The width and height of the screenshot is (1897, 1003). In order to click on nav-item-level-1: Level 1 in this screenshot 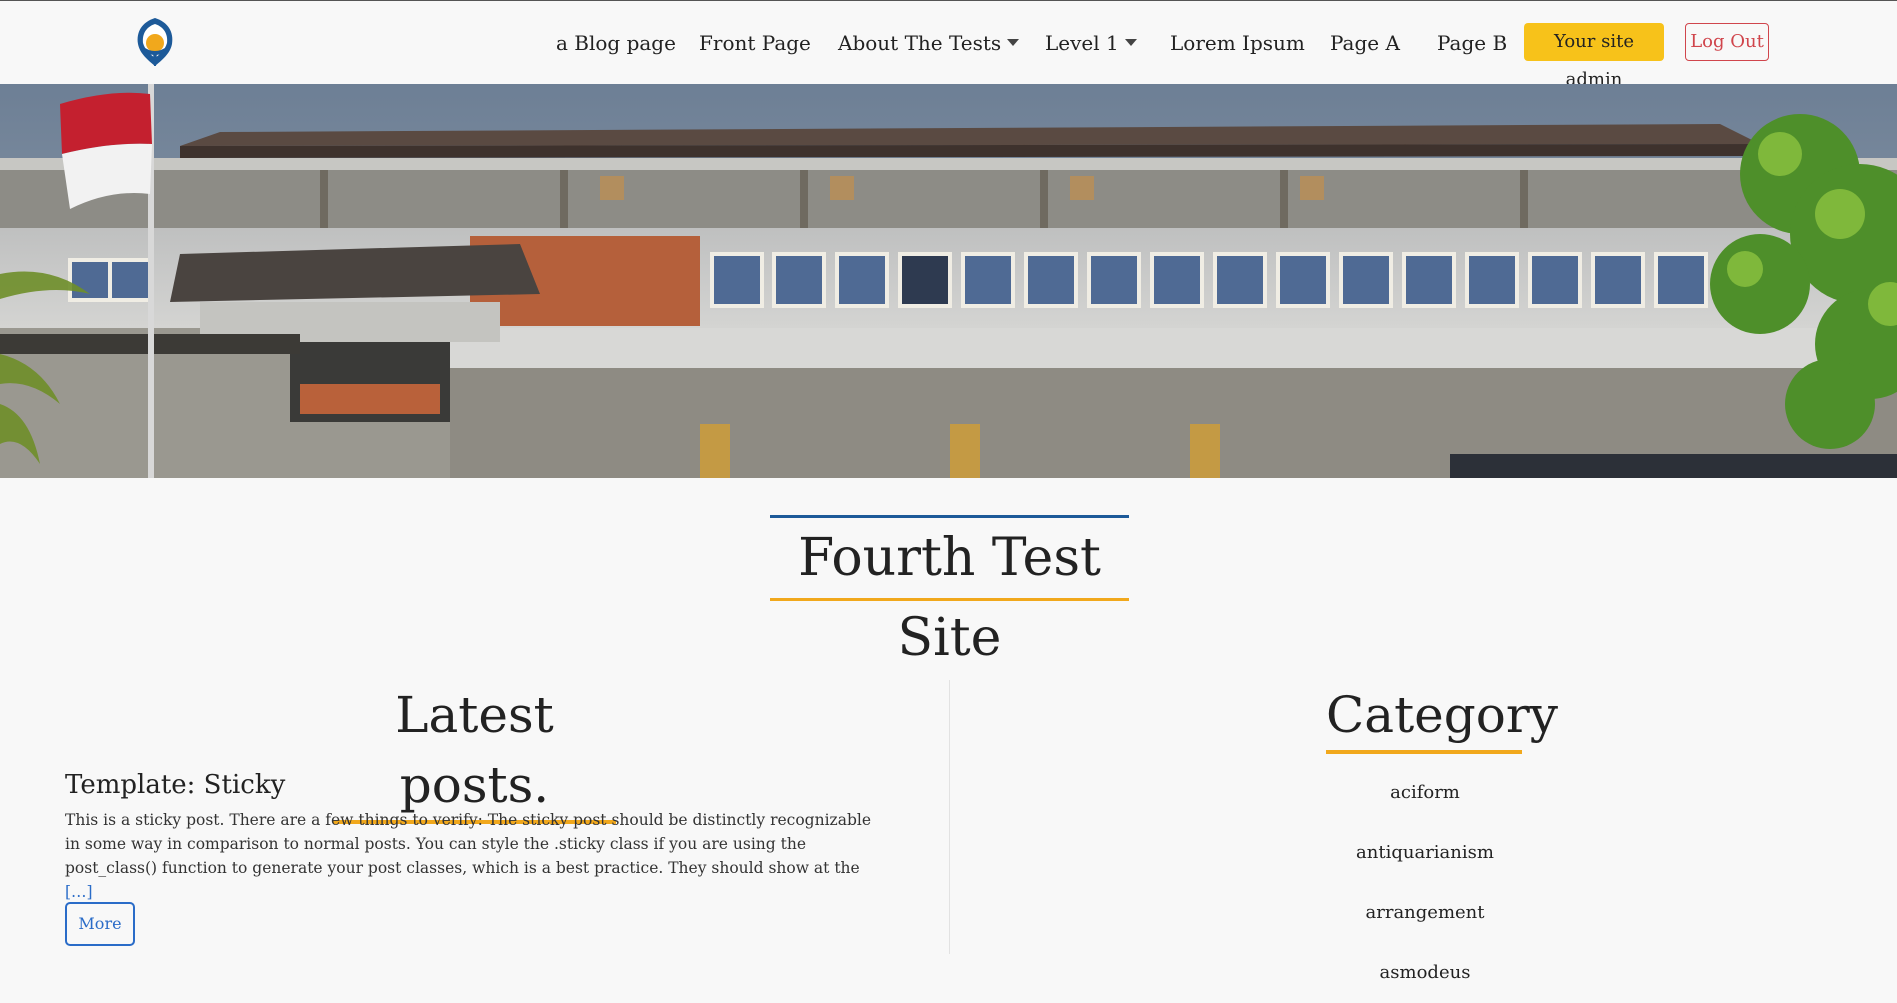, I will do `click(1091, 43)`.